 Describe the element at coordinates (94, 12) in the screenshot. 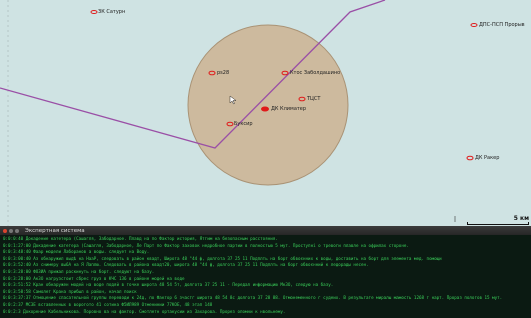

I see `marker-satellite` at that location.